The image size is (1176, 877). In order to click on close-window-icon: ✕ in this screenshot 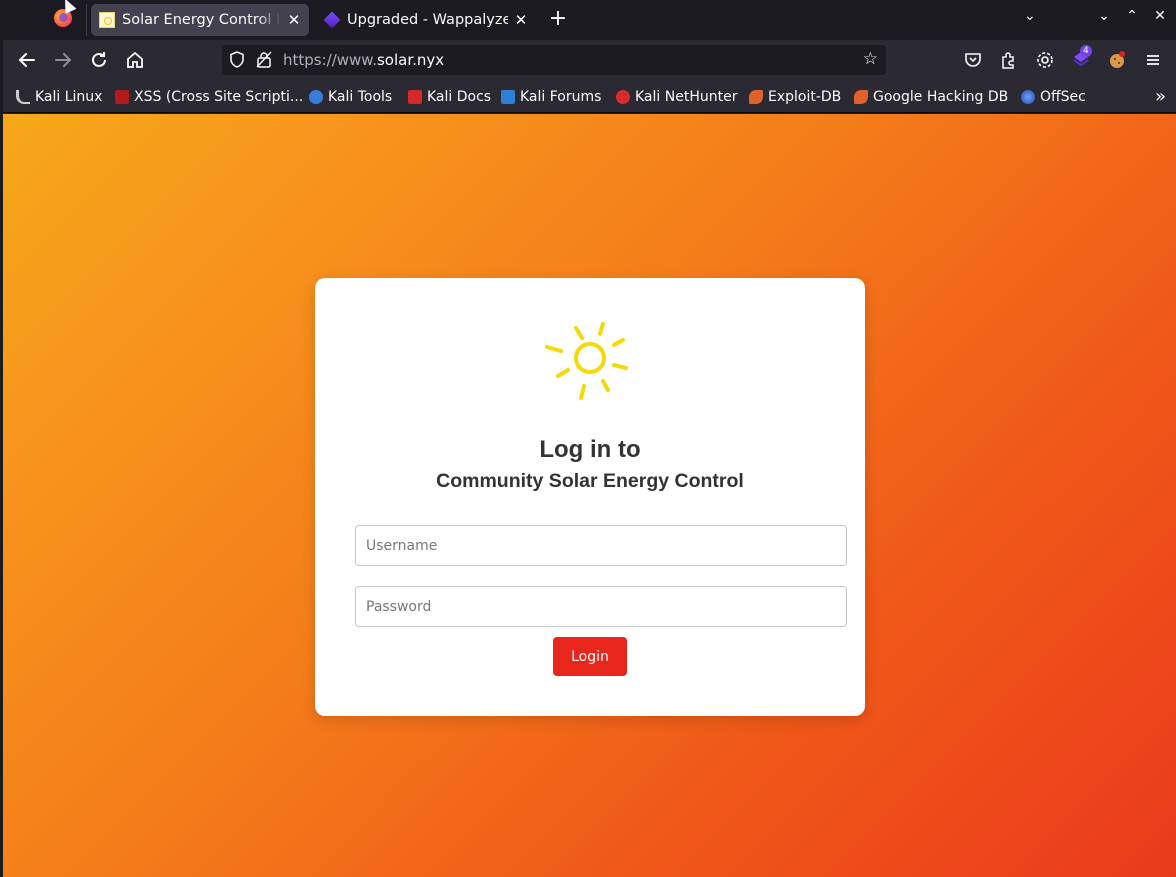, I will do `click(1160, 16)`.